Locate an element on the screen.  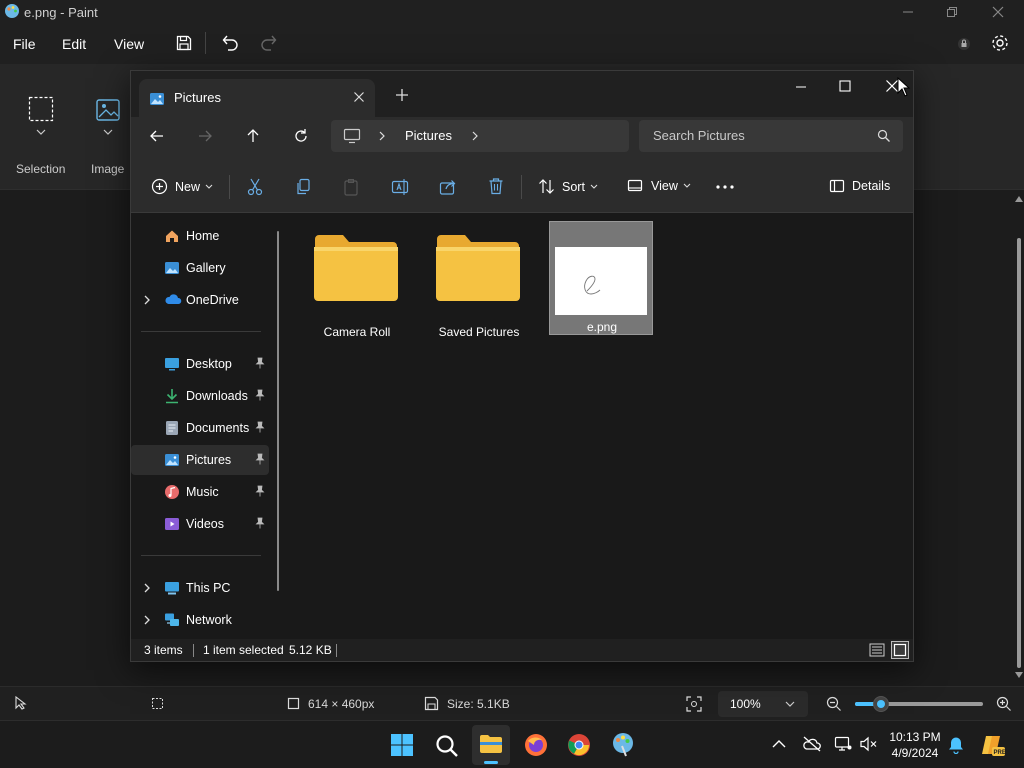
firefox-icon is located at coordinates (536, 745).